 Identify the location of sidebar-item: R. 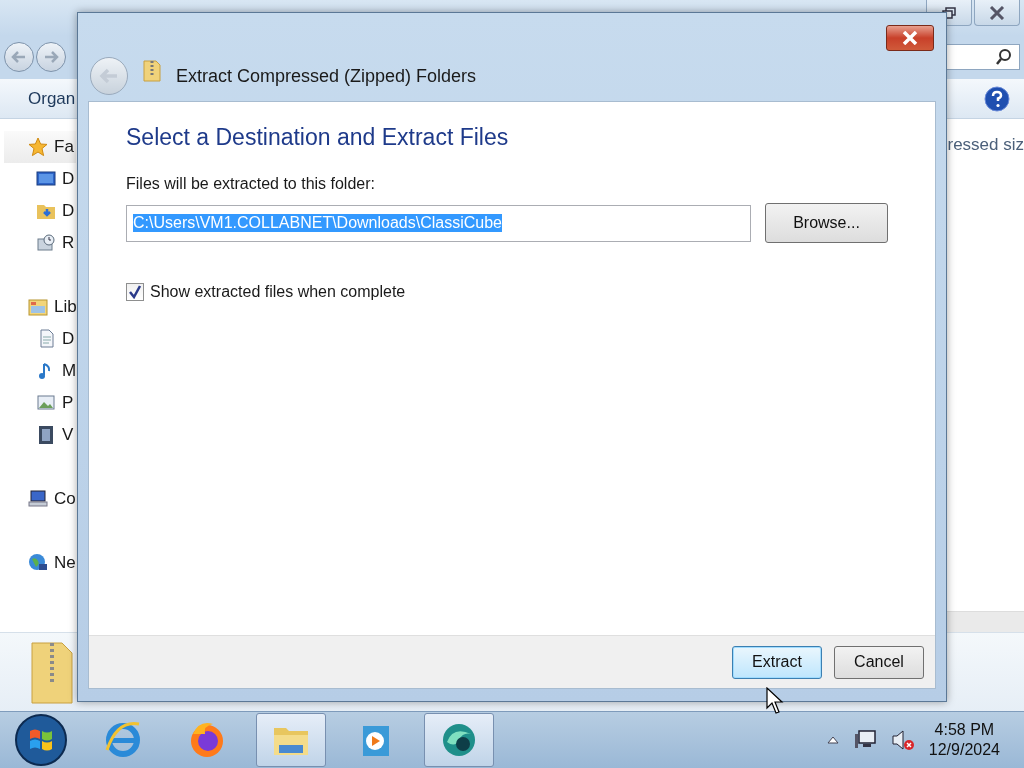
(36, 243).